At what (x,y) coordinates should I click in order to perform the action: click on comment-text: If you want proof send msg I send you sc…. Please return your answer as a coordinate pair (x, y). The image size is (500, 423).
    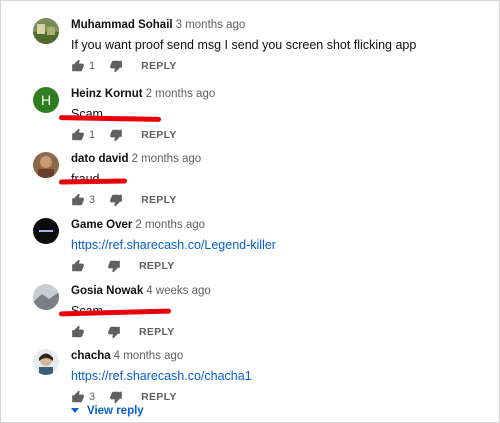
    Looking at the image, I should click on (244, 45).